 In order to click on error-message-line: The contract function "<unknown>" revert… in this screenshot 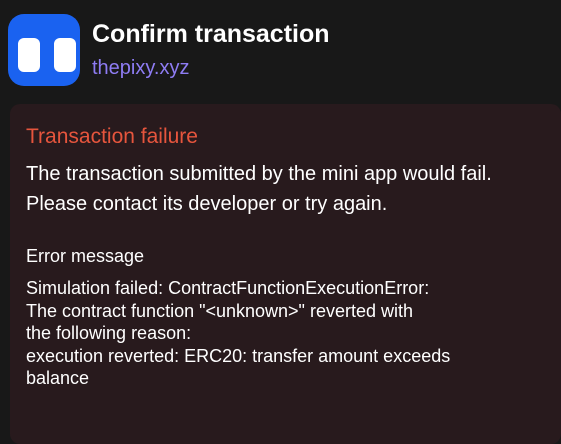, I will do `click(219, 310)`.